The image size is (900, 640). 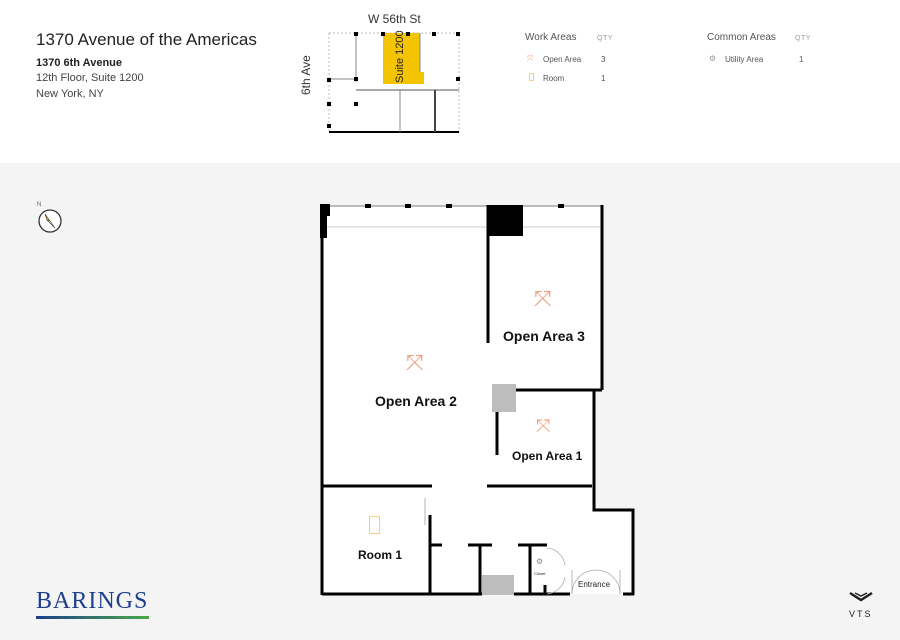 What do you see at coordinates (547, 456) in the screenshot?
I see `room-label-open-area-1: Open Area 1` at bounding box center [547, 456].